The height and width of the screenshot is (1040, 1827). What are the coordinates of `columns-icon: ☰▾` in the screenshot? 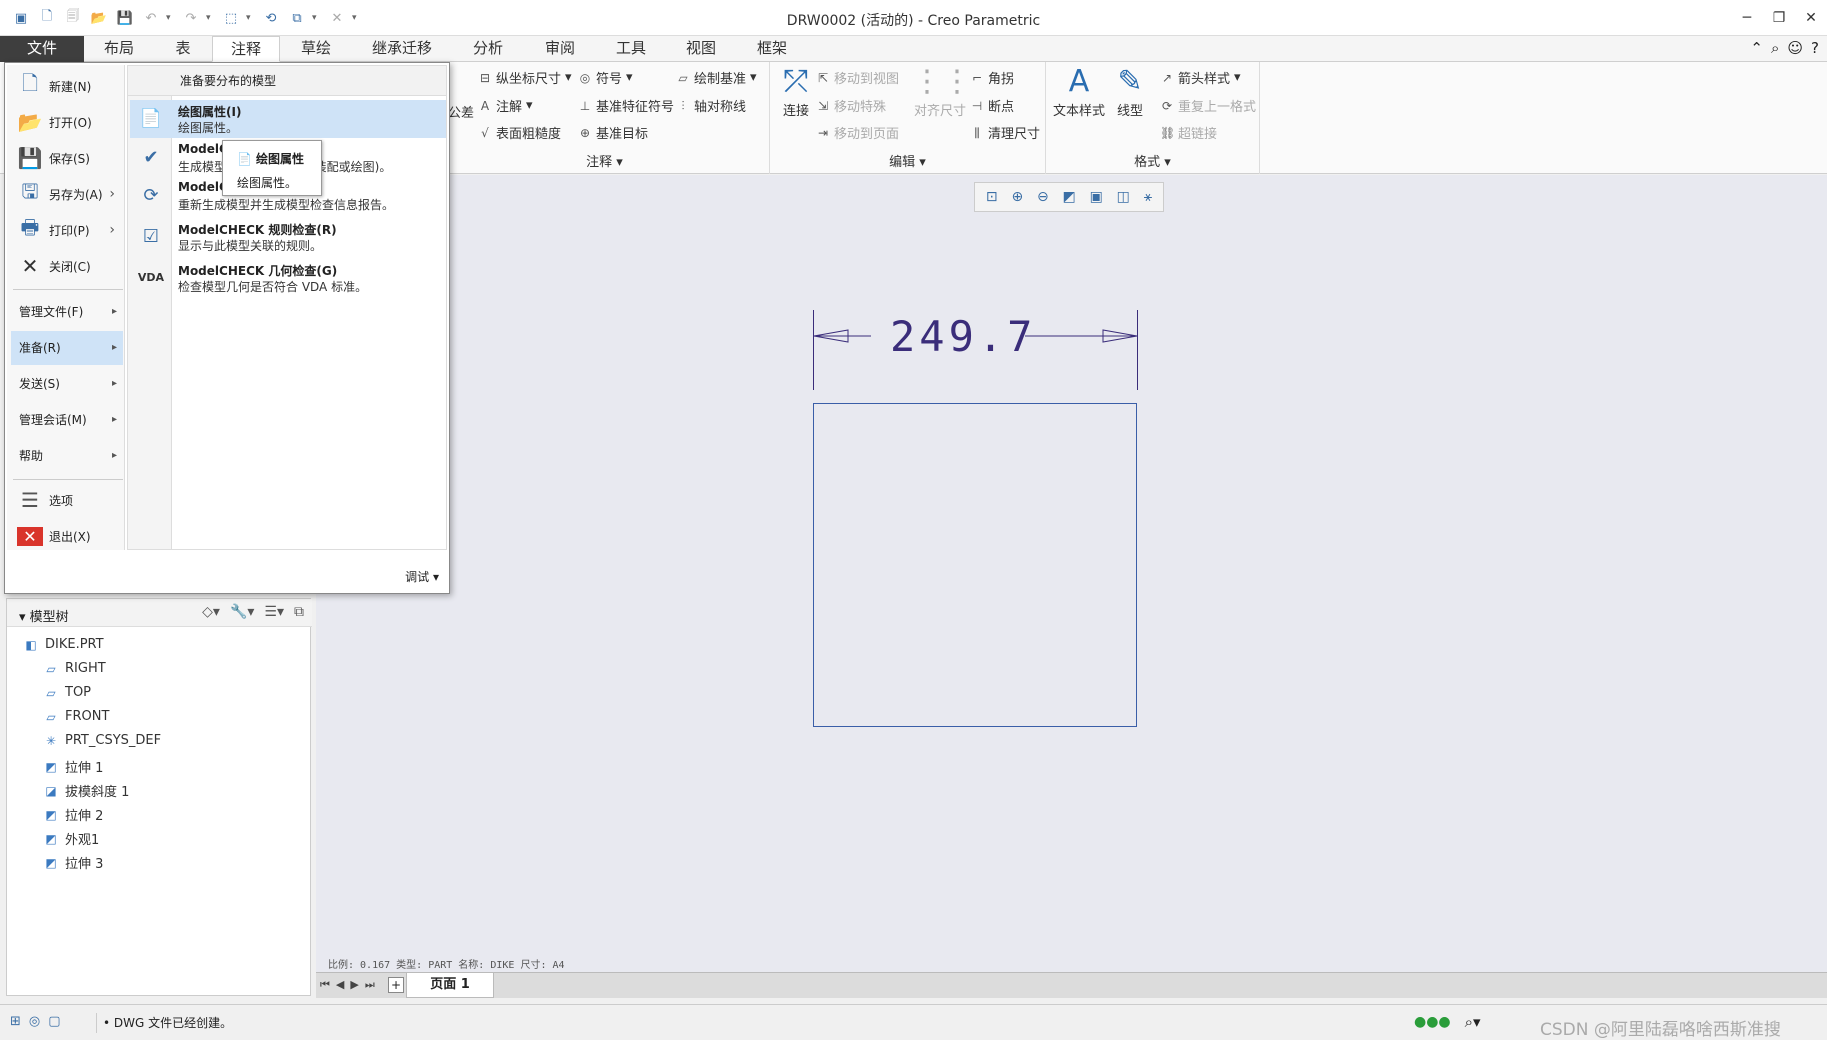 It's located at (274, 612).